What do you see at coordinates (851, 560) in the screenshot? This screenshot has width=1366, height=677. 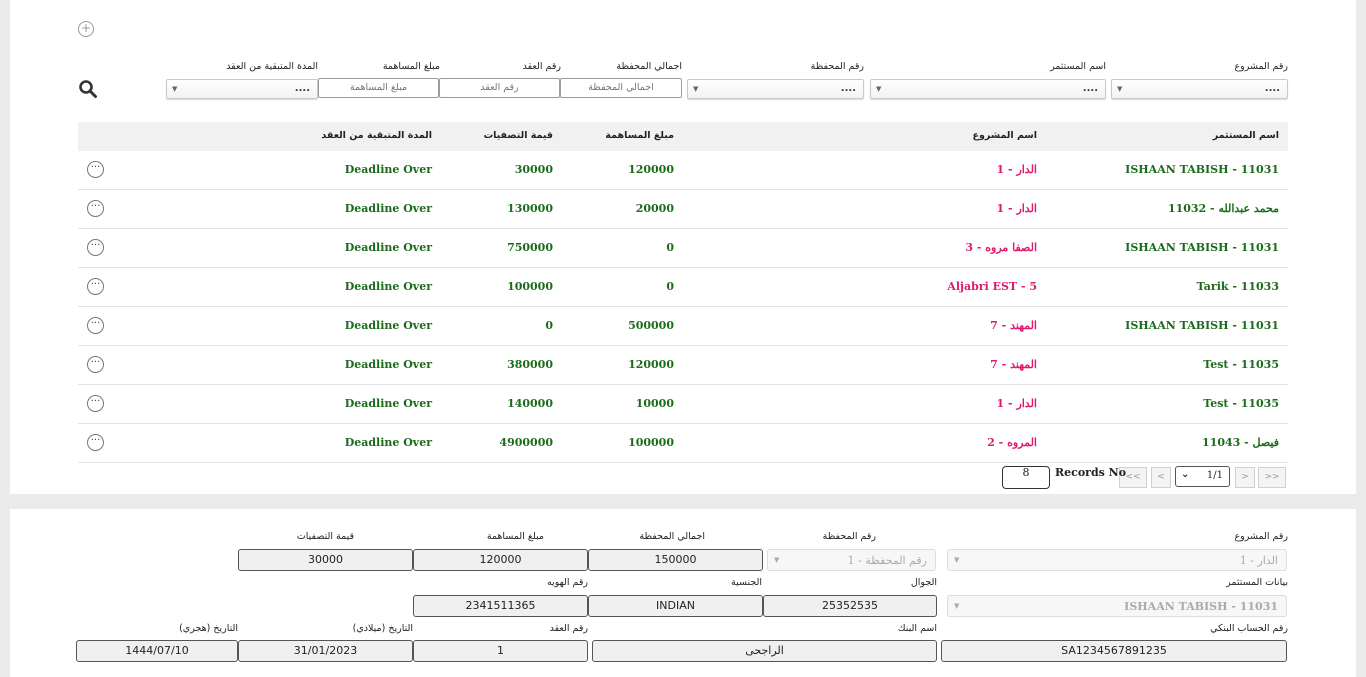 I see `detail-portfolio-select: ▼ رقم المحفظة - 1` at bounding box center [851, 560].